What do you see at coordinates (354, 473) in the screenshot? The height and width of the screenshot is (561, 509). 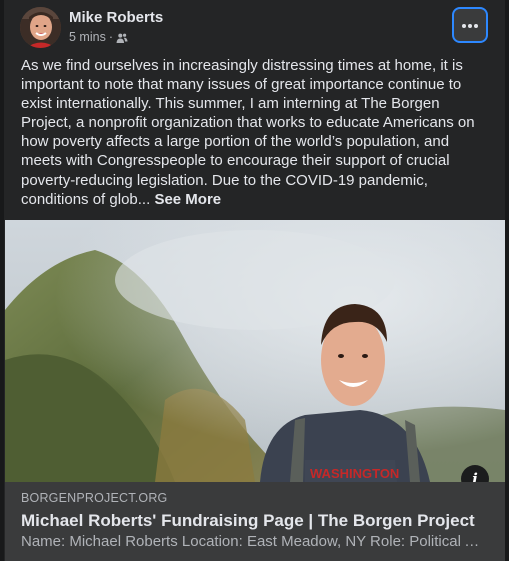 I see `svg-text: WASHINGTON` at bounding box center [354, 473].